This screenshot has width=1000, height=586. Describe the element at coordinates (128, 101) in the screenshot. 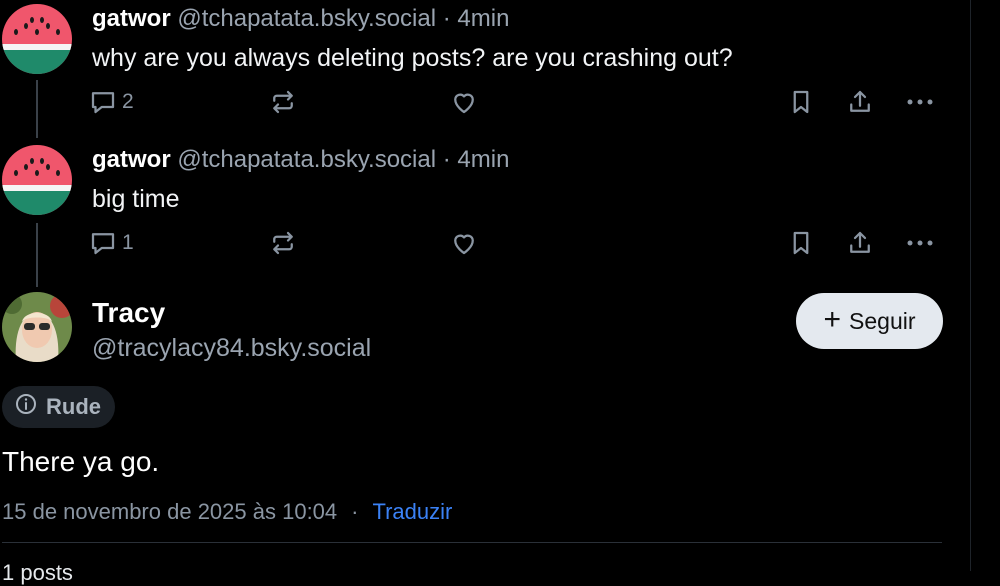

I see `reply-count: 2` at that location.